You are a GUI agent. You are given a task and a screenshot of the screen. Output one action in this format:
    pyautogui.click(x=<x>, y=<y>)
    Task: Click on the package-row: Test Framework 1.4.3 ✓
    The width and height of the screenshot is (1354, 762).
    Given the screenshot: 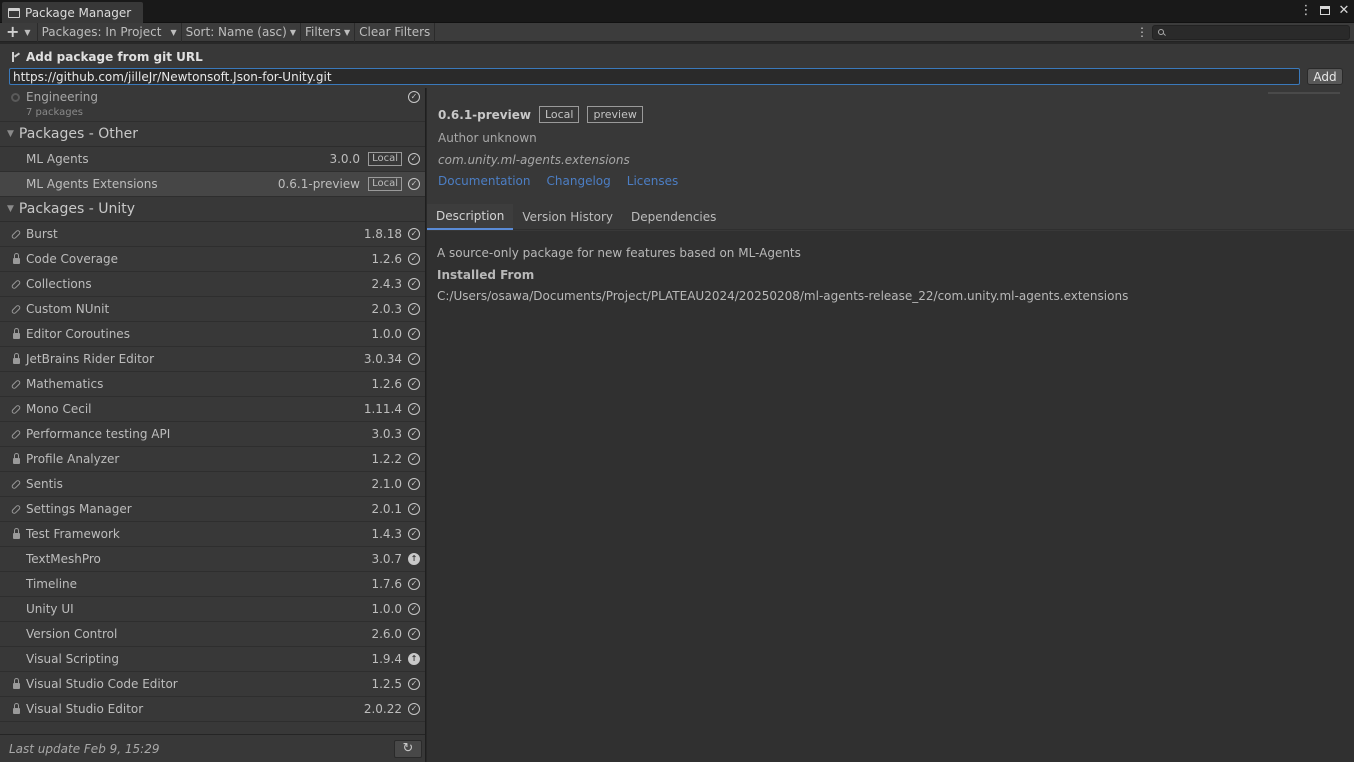 What is the action you would take?
    pyautogui.click(x=212, y=534)
    